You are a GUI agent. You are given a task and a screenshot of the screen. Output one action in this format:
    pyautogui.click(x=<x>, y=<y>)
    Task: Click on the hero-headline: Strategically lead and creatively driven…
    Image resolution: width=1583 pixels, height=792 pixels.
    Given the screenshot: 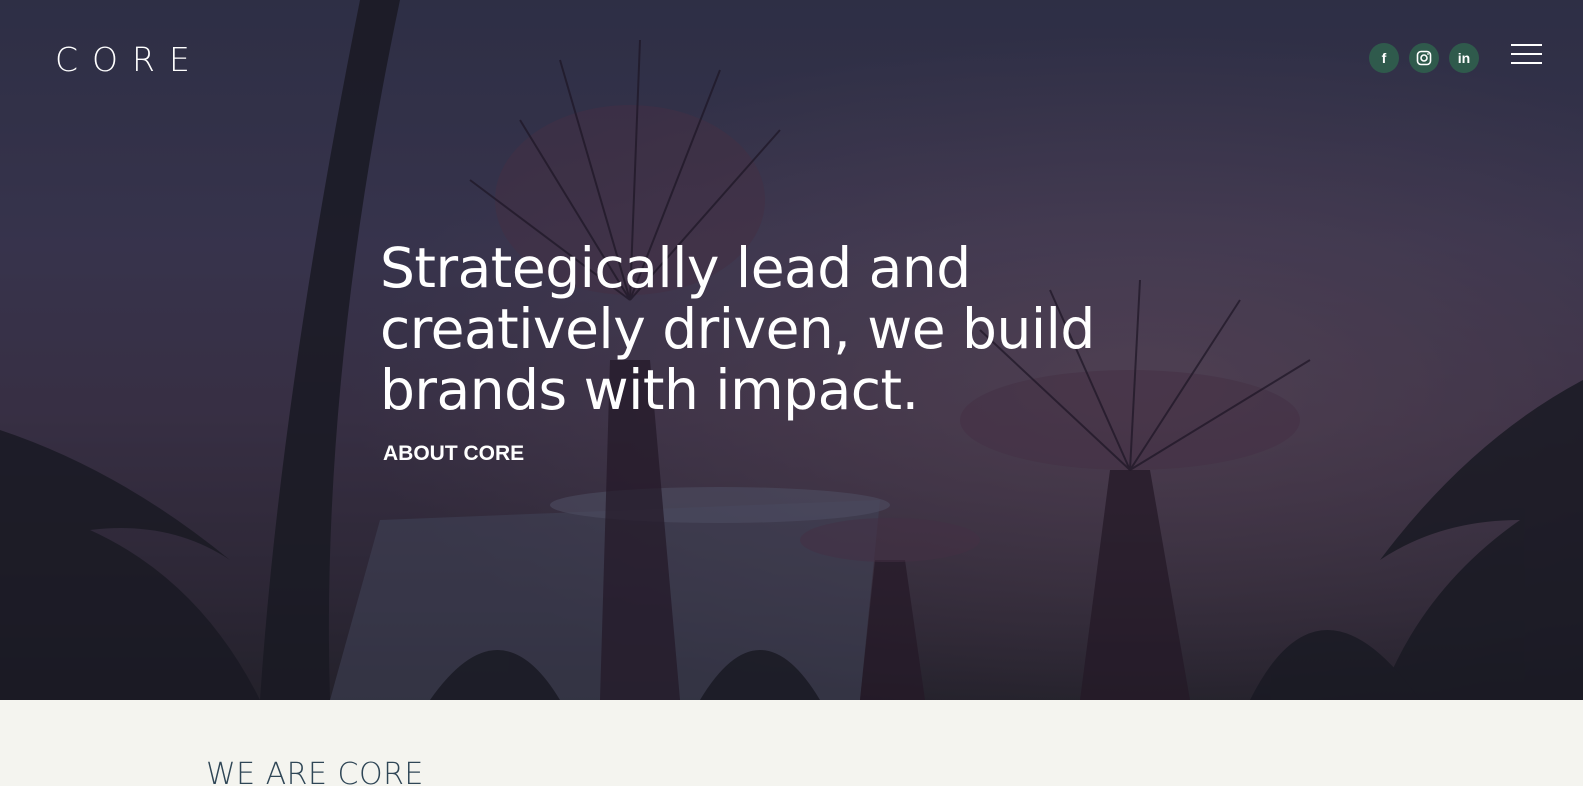 What is the action you would take?
    pyautogui.click(x=737, y=329)
    